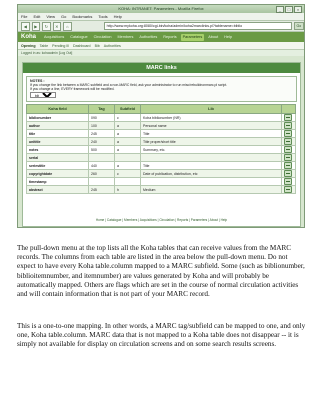 The width and height of the screenshot is (320, 414). I want to click on tab-help: Help, so click(228, 37).